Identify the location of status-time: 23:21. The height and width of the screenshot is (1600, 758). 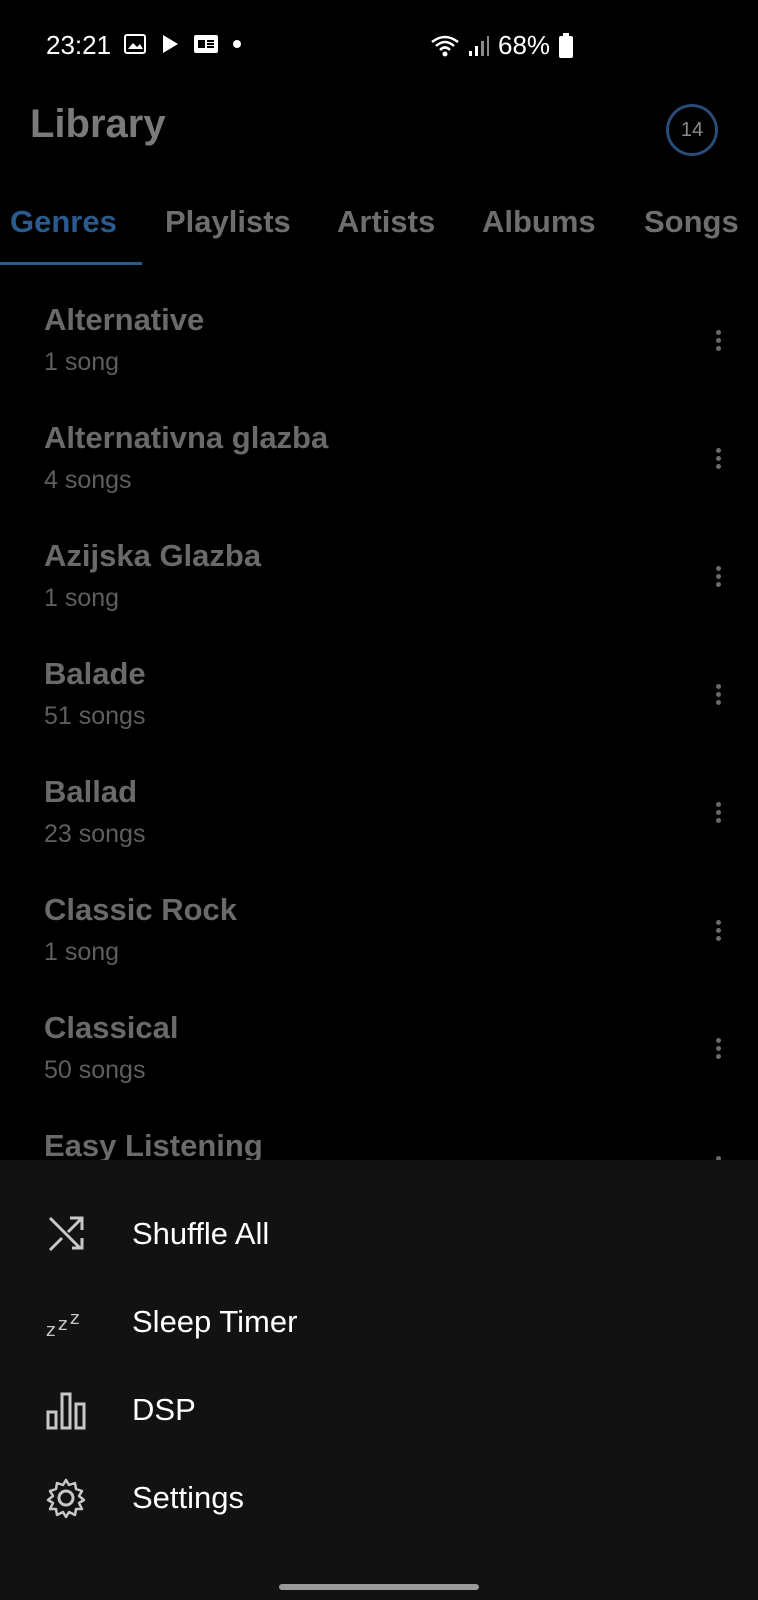
(79, 45).